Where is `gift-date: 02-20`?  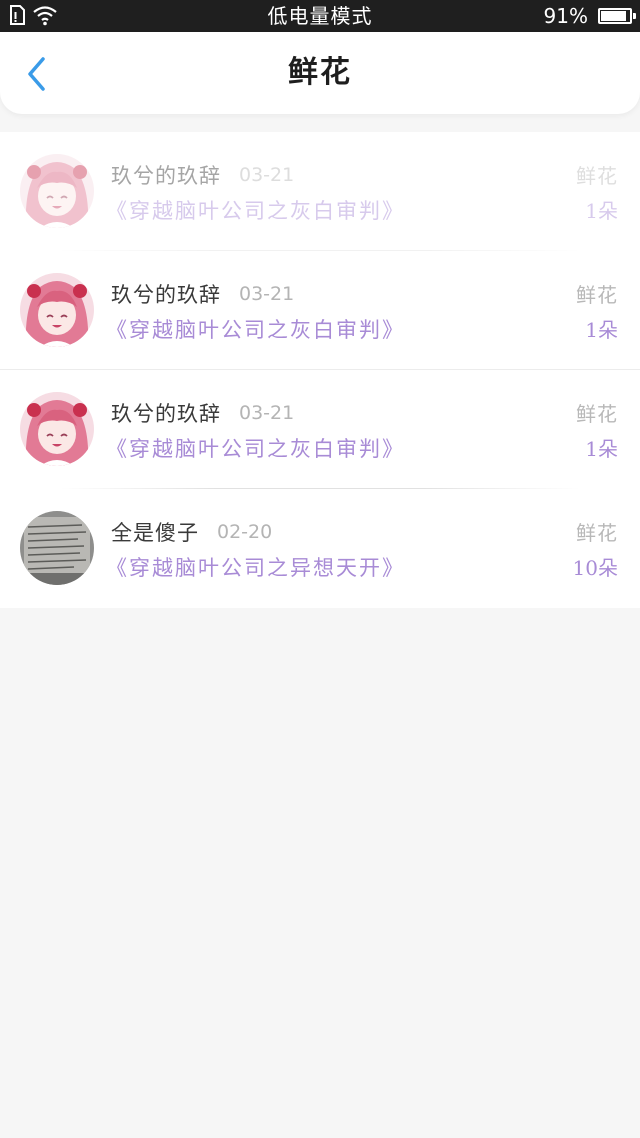
gift-date: 02-20 is located at coordinates (245, 532).